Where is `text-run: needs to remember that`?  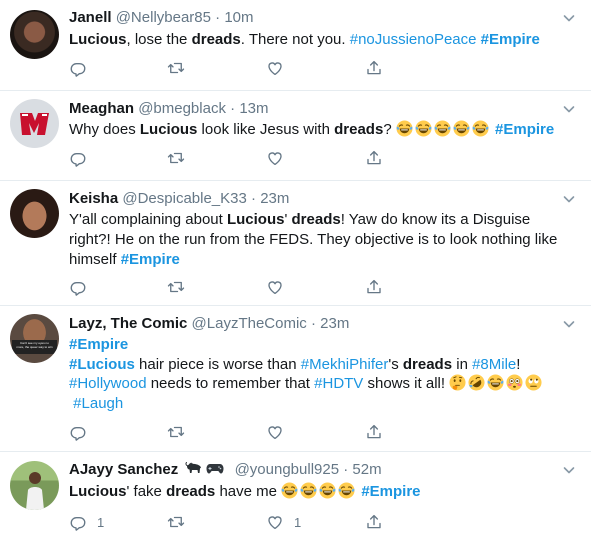 text-run: needs to remember that is located at coordinates (230, 383).